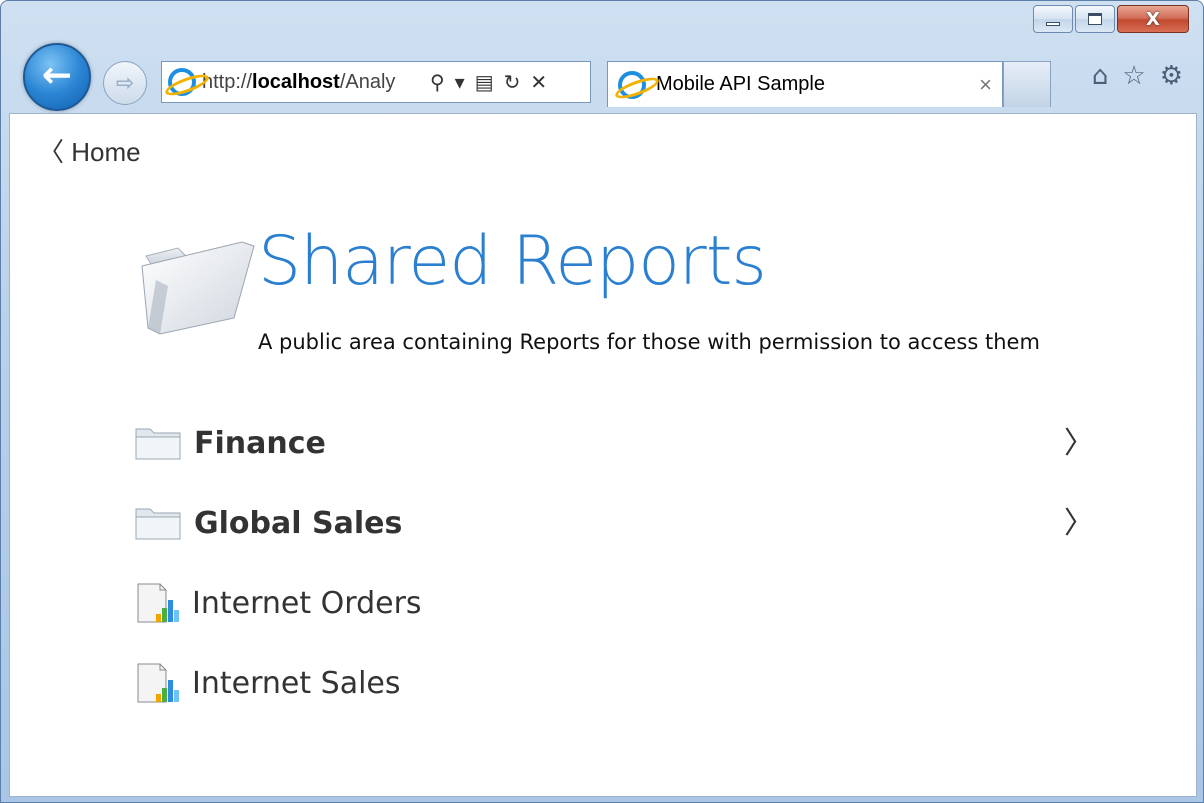 This screenshot has height=803, width=1204. I want to click on tab-mobile-api-sample: Mobile API Sample ×, so click(805, 84).